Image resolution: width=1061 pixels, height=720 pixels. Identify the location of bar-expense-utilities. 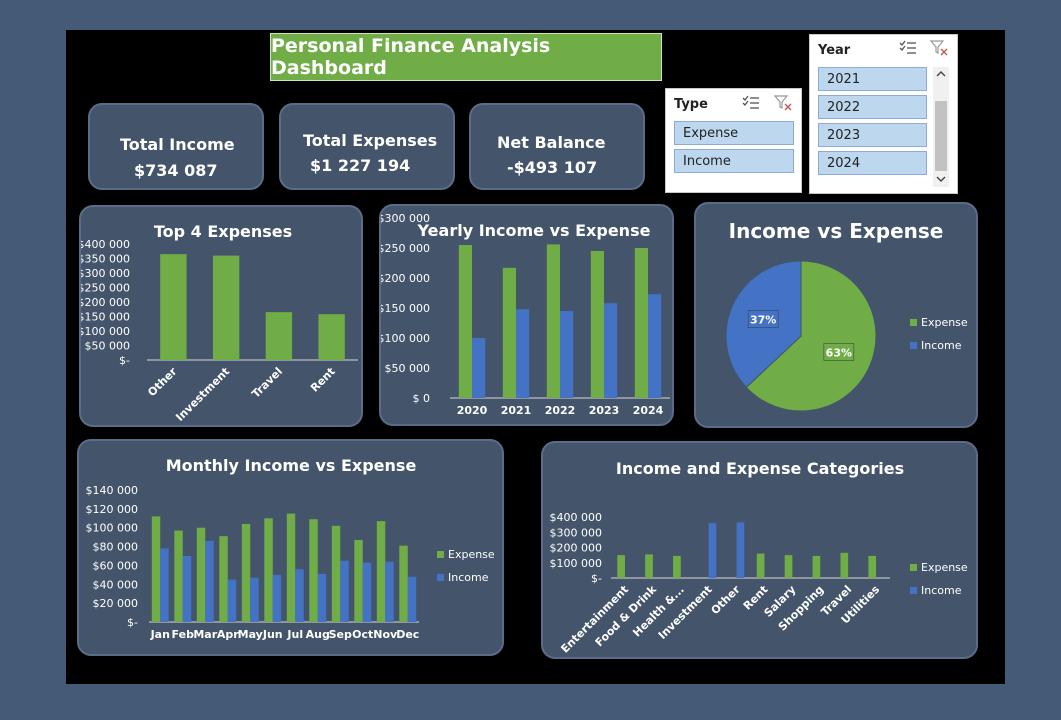
(872, 566).